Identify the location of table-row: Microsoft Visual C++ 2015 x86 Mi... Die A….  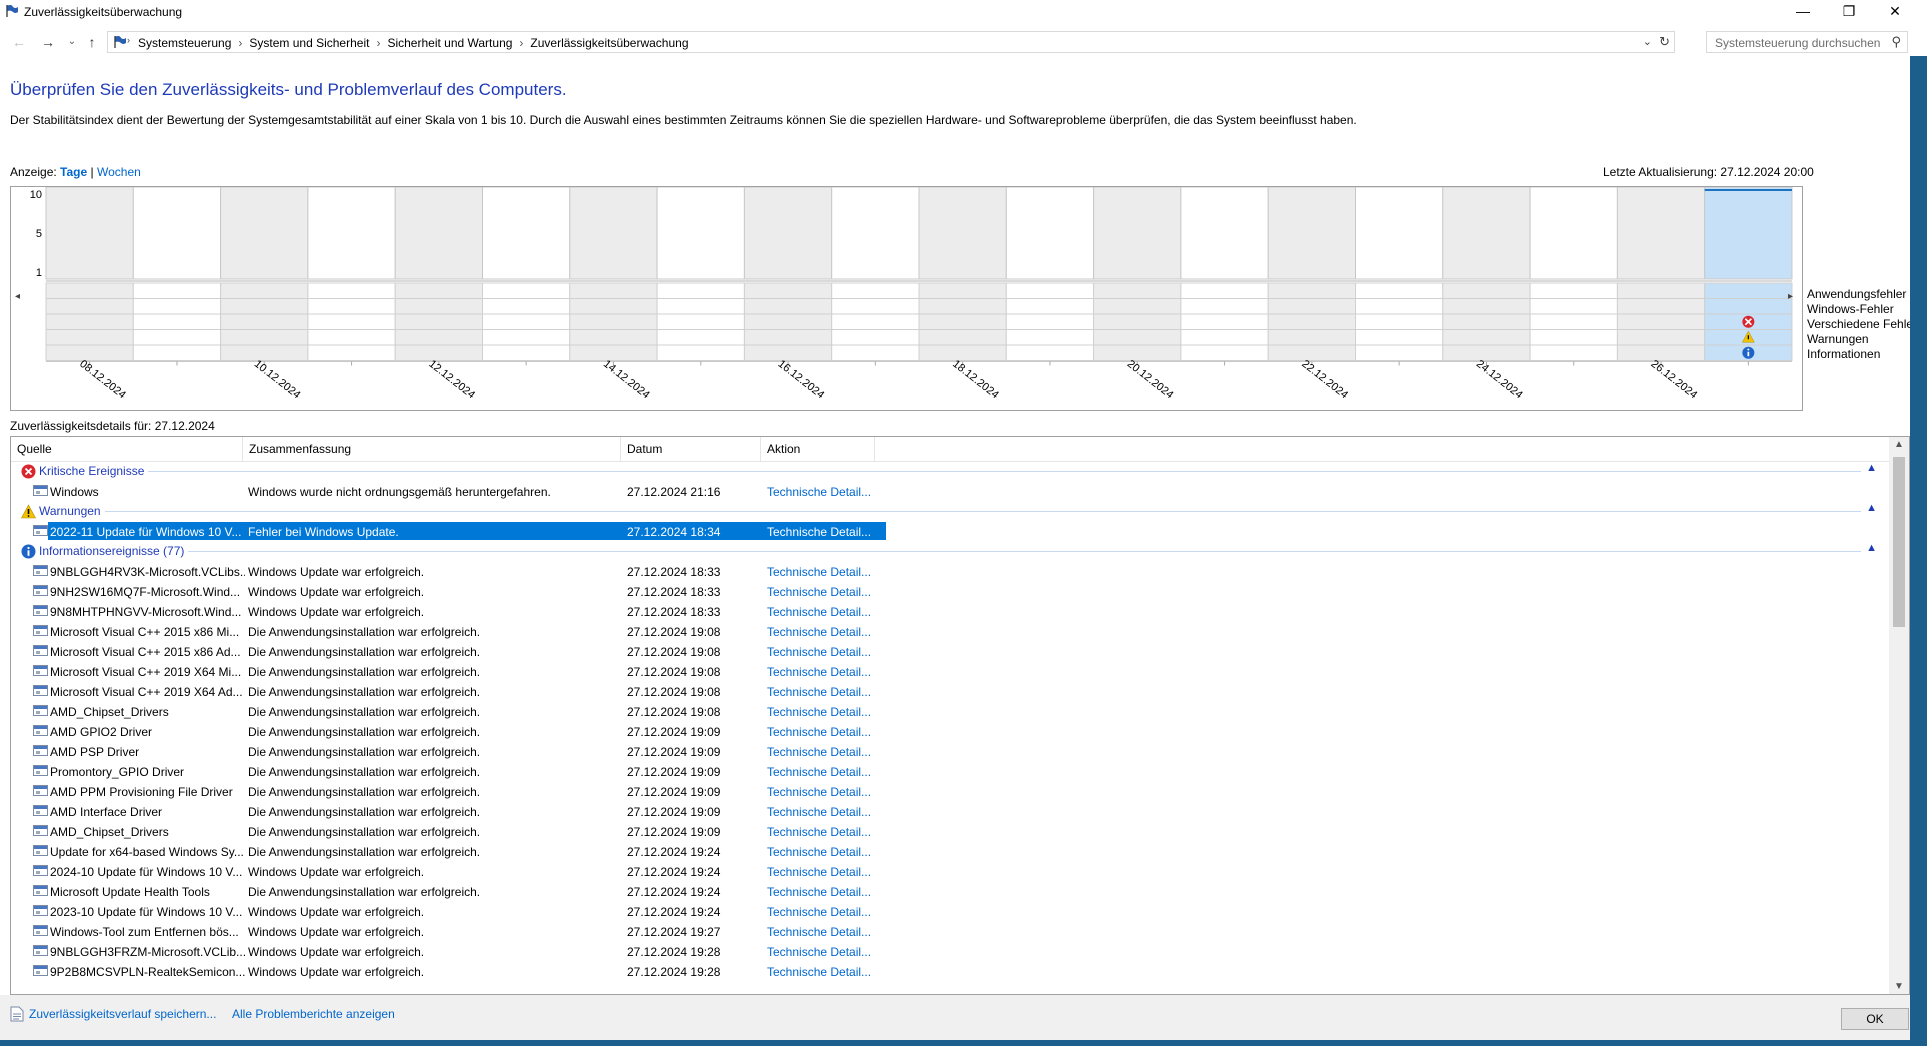
(950, 631).